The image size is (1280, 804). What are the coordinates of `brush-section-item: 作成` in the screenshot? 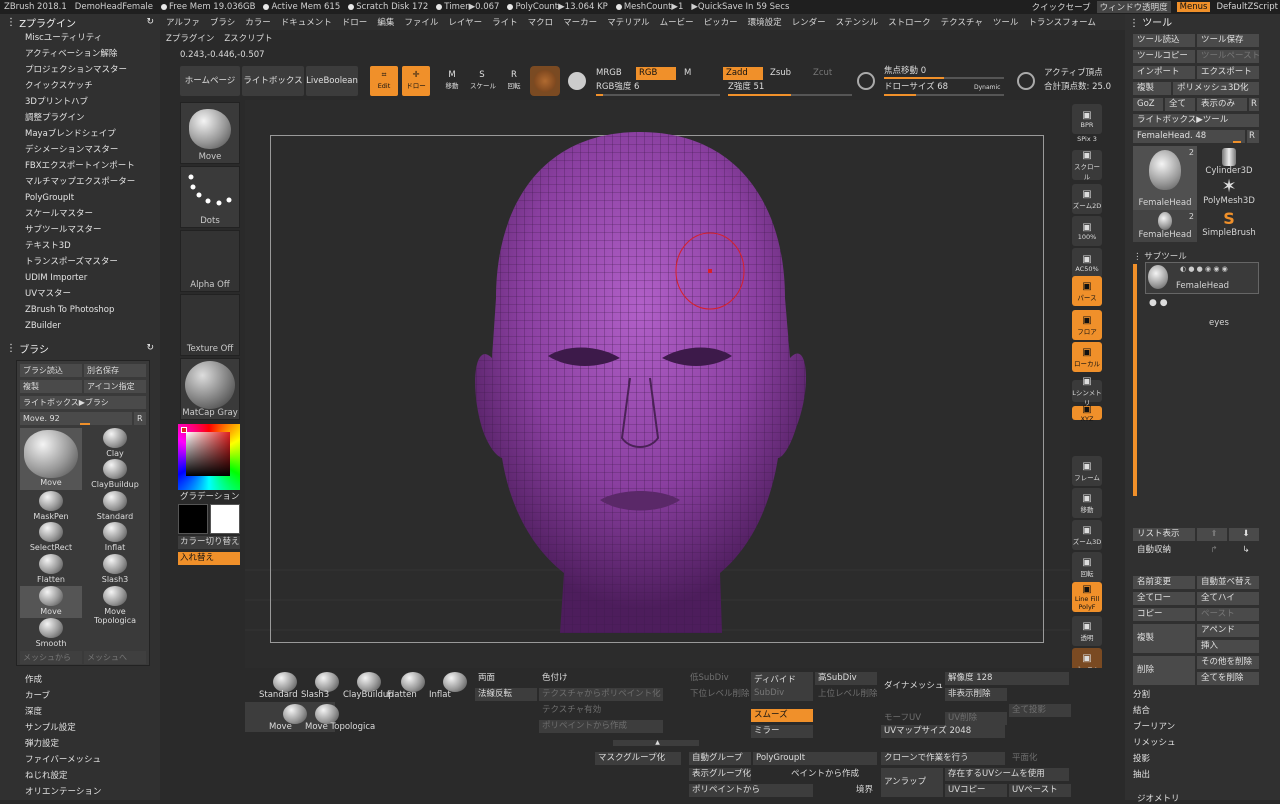 It's located at (80, 680).